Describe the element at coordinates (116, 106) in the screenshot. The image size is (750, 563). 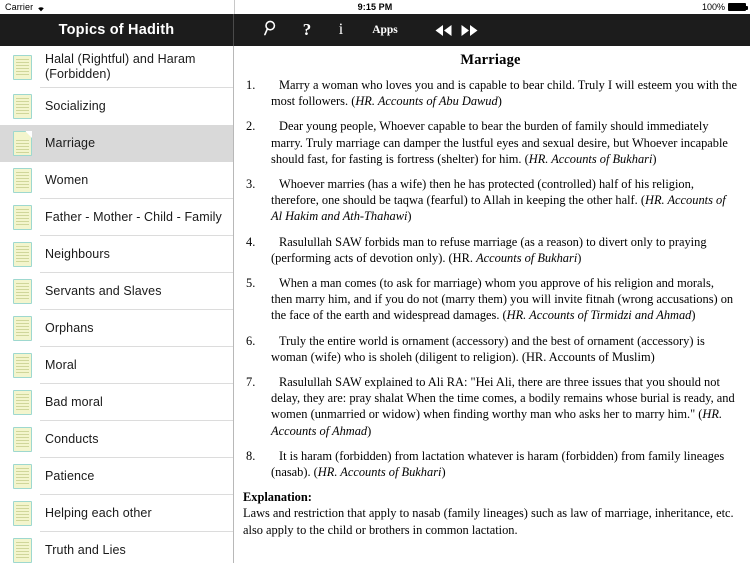
I see `sidebar-item: Socializing` at that location.